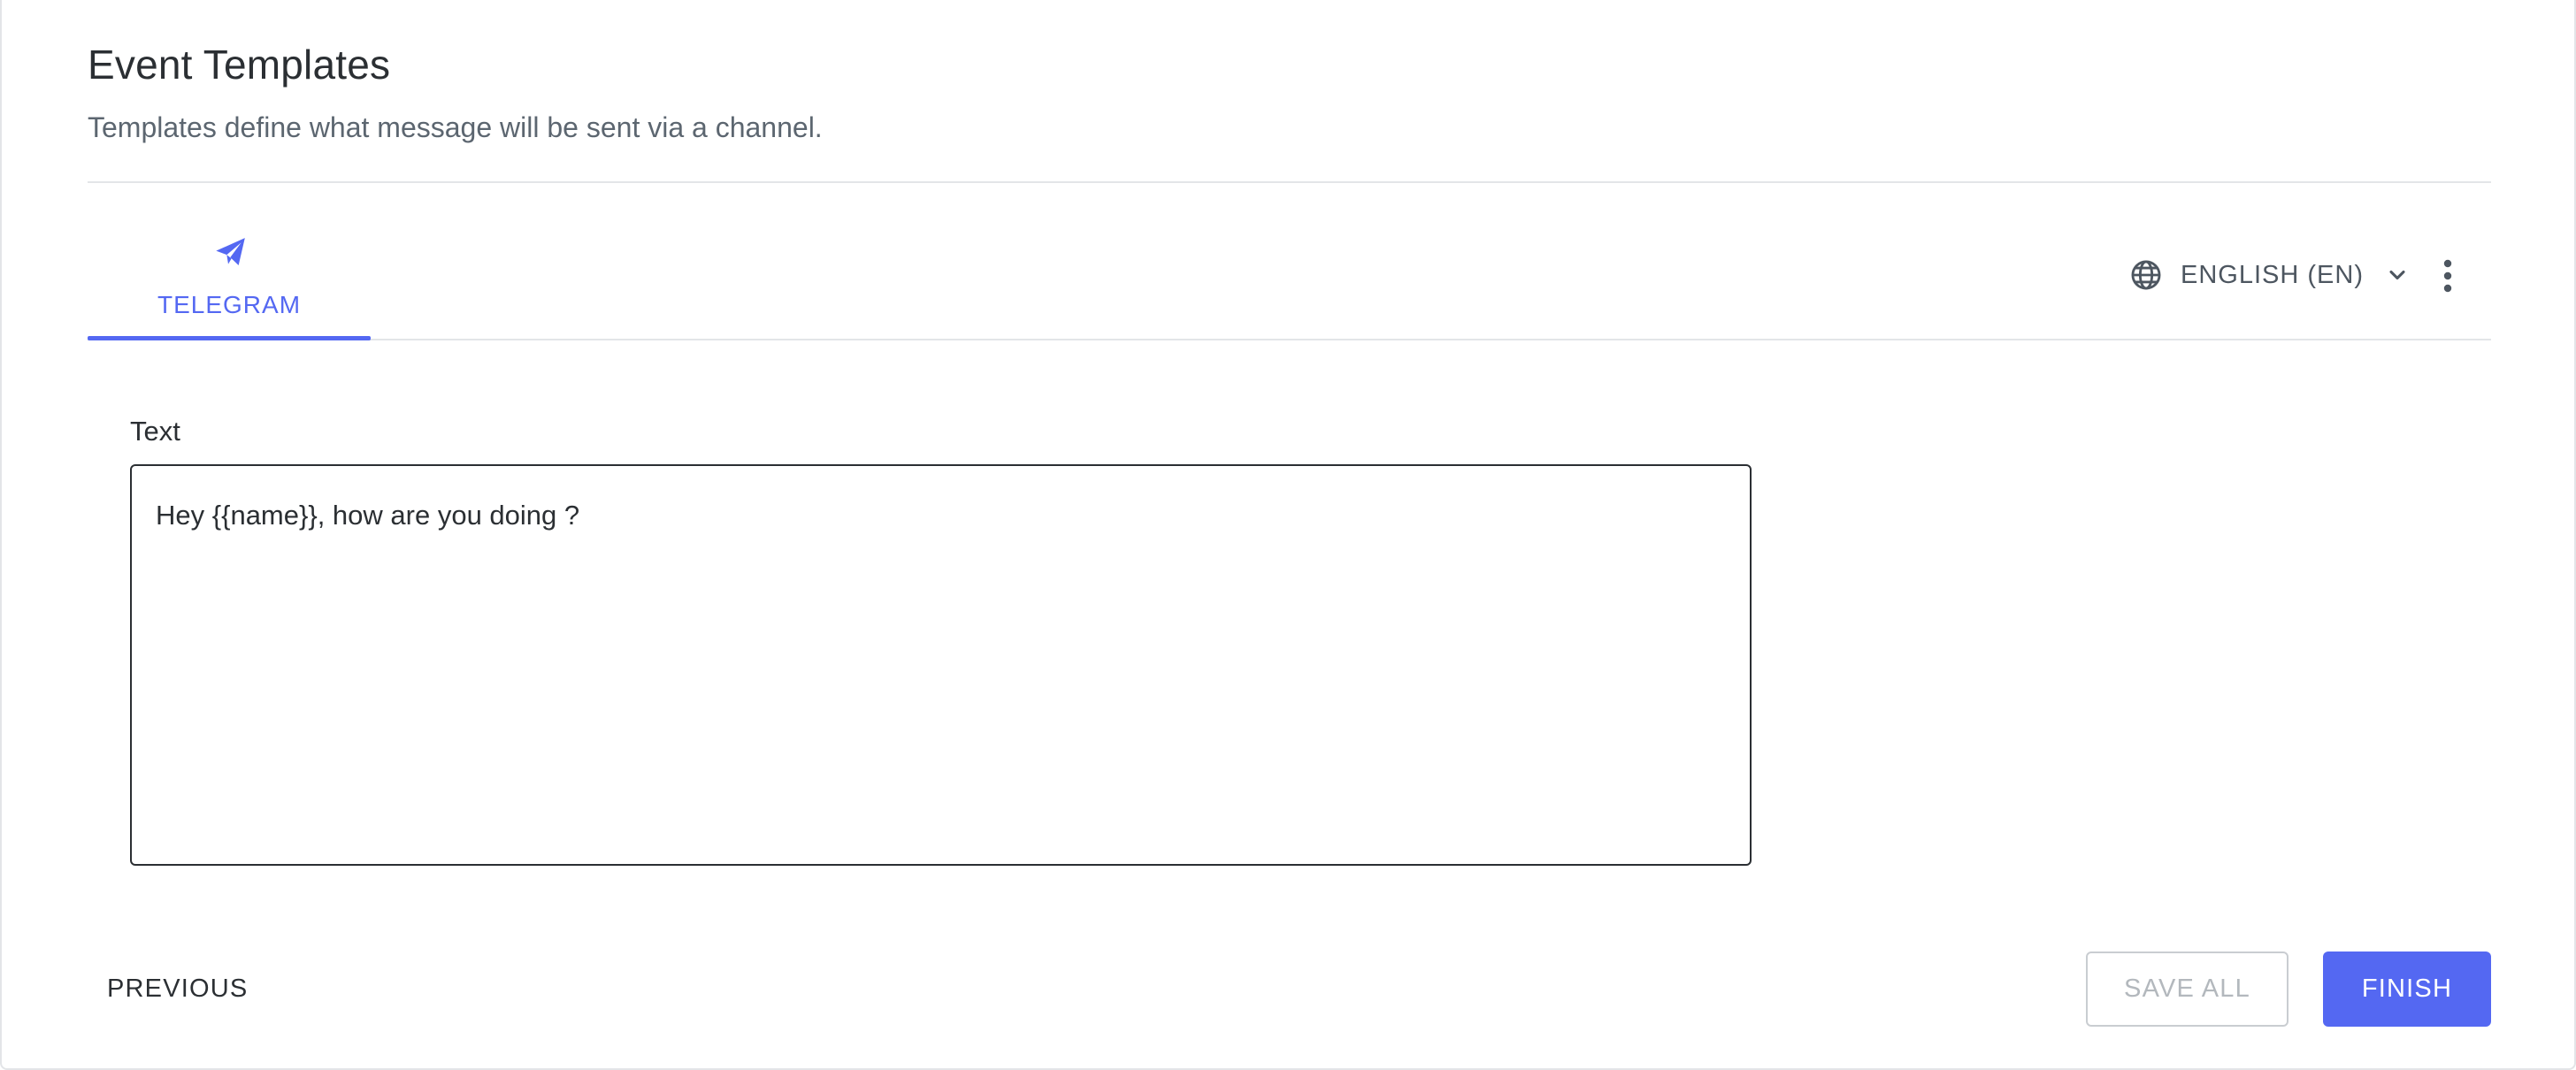  I want to click on tabs-divider, so click(1289, 339).